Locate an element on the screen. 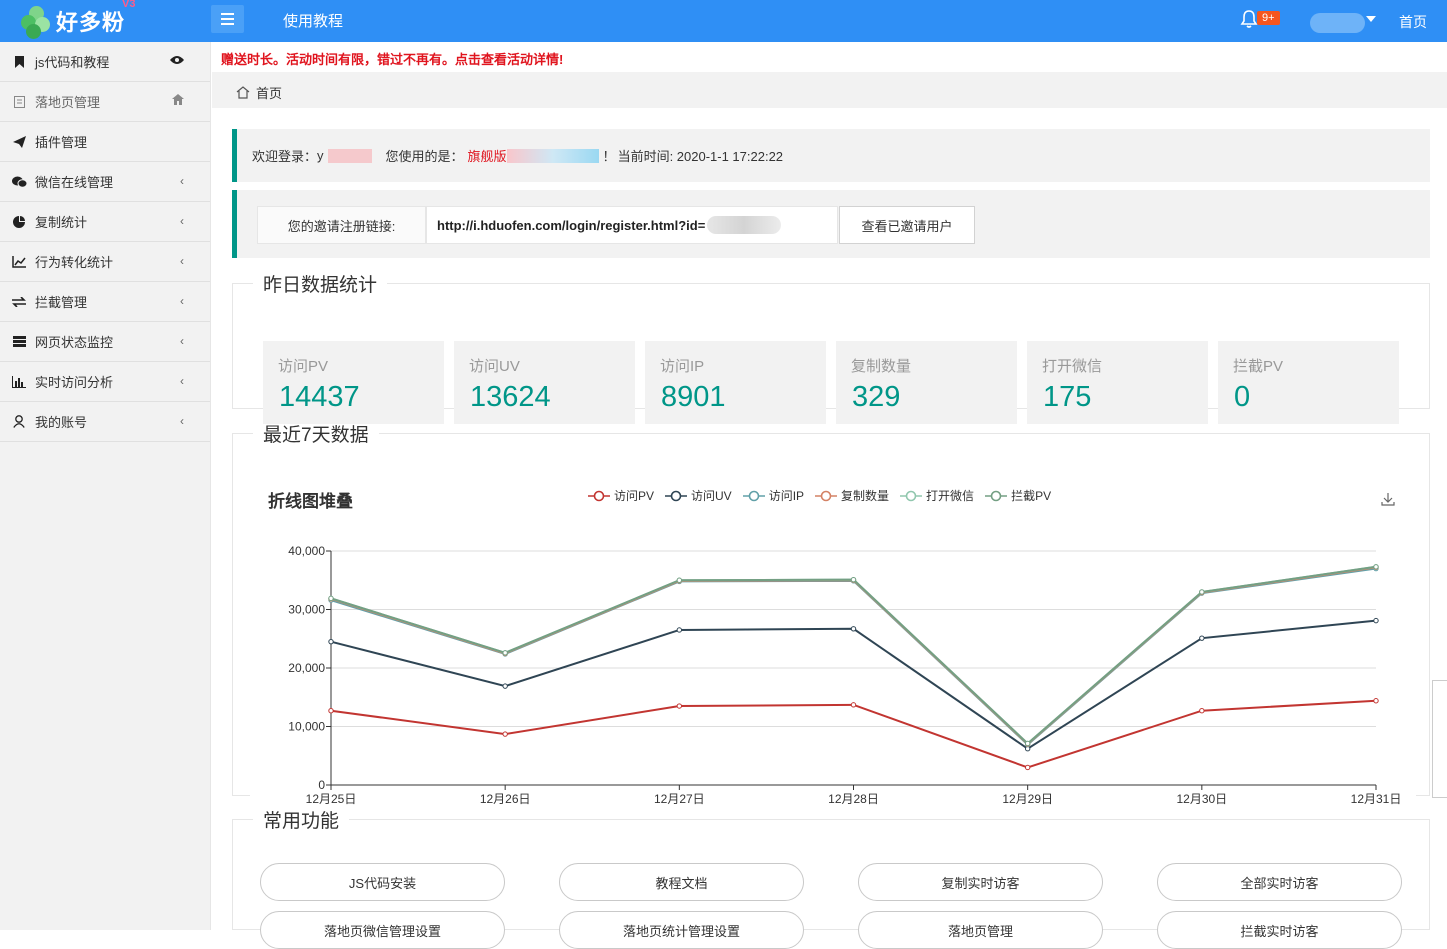 The image size is (1447, 949). all-realtime-visitors-button: 全部实时访客 is located at coordinates (1279, 882).